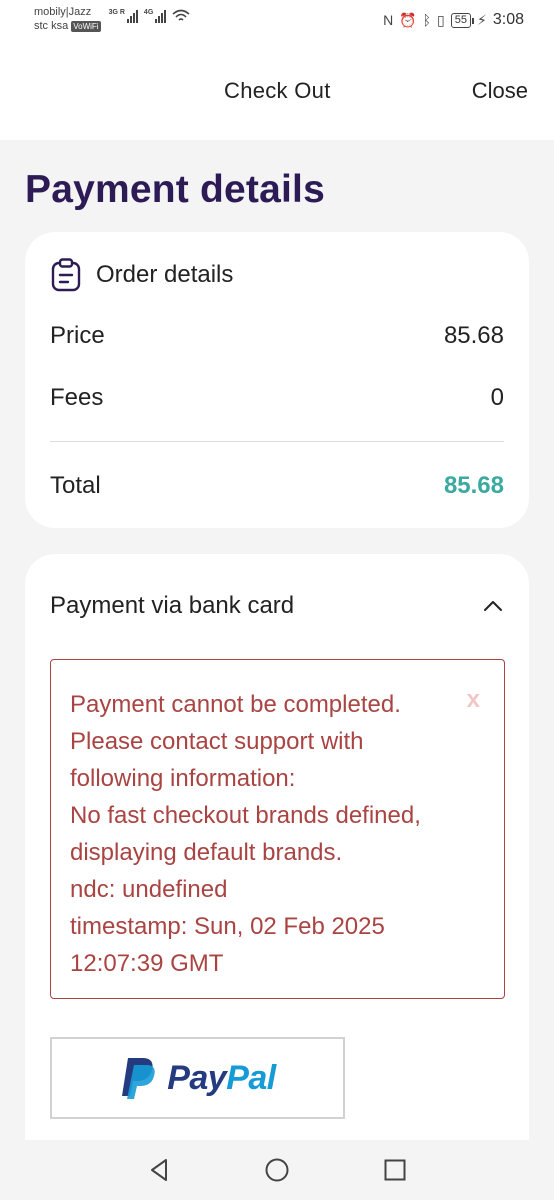 This screenshot has width=554, height=1200. Describe the element at coordinates (388, 20) in the screenshot. I see `nfc-icon: N` at that location.